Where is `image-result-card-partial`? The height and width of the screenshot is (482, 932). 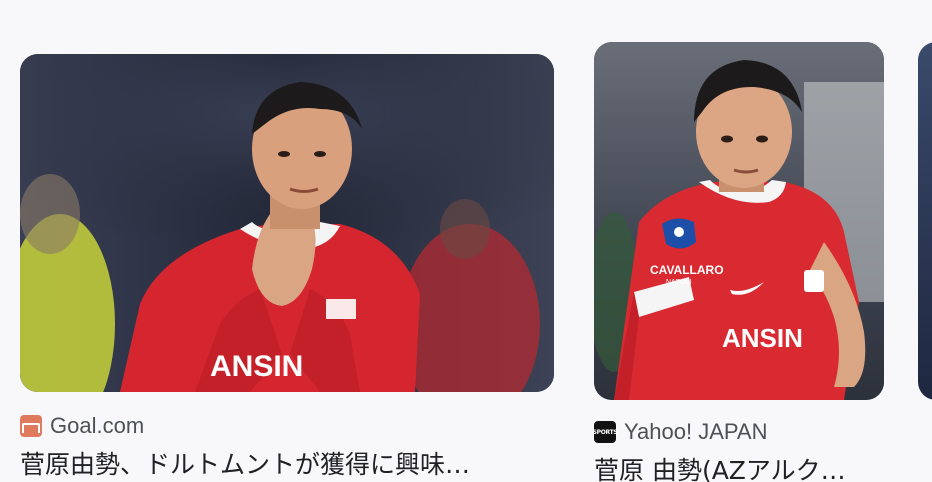
image-result-card-partial is located at coordinates (925, 221).